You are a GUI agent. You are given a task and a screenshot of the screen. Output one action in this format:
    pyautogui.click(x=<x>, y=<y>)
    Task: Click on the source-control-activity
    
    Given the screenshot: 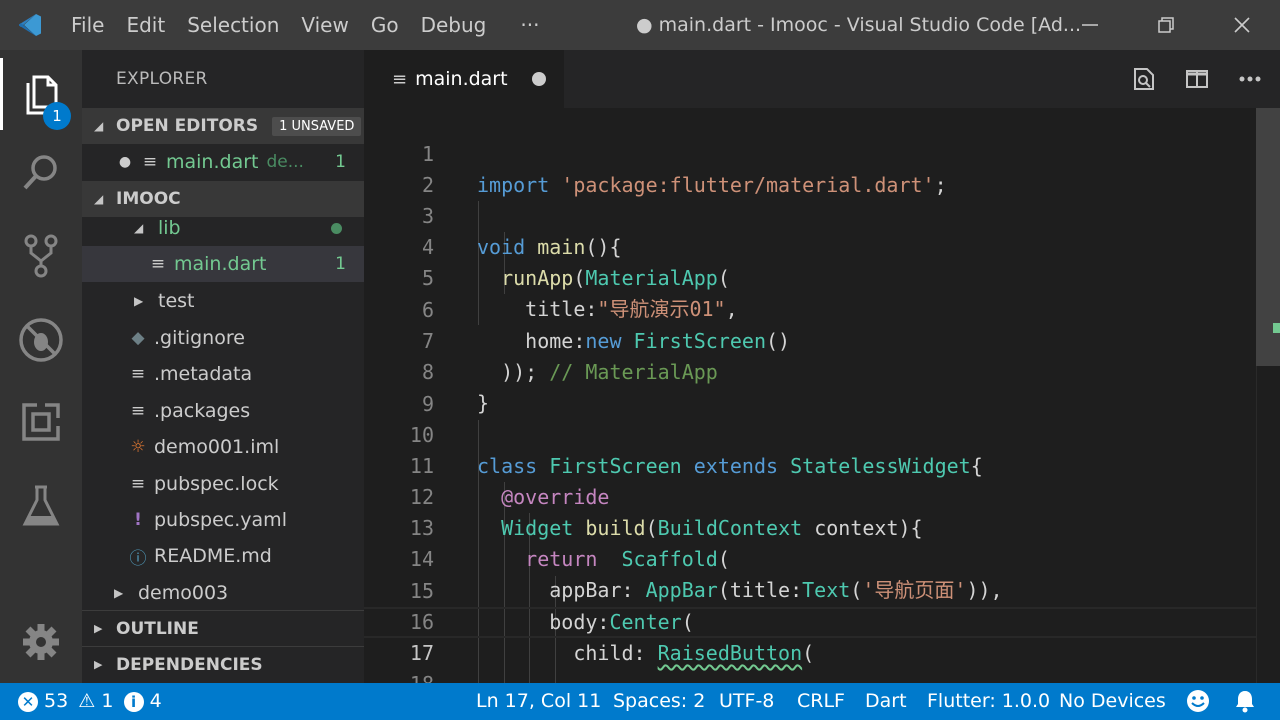 What is the action you would take?
    pyautogui.click(x=41, y=256)
    